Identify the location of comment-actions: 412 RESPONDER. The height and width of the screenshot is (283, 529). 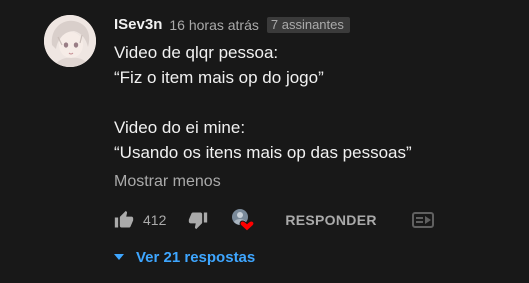
(274, 220).